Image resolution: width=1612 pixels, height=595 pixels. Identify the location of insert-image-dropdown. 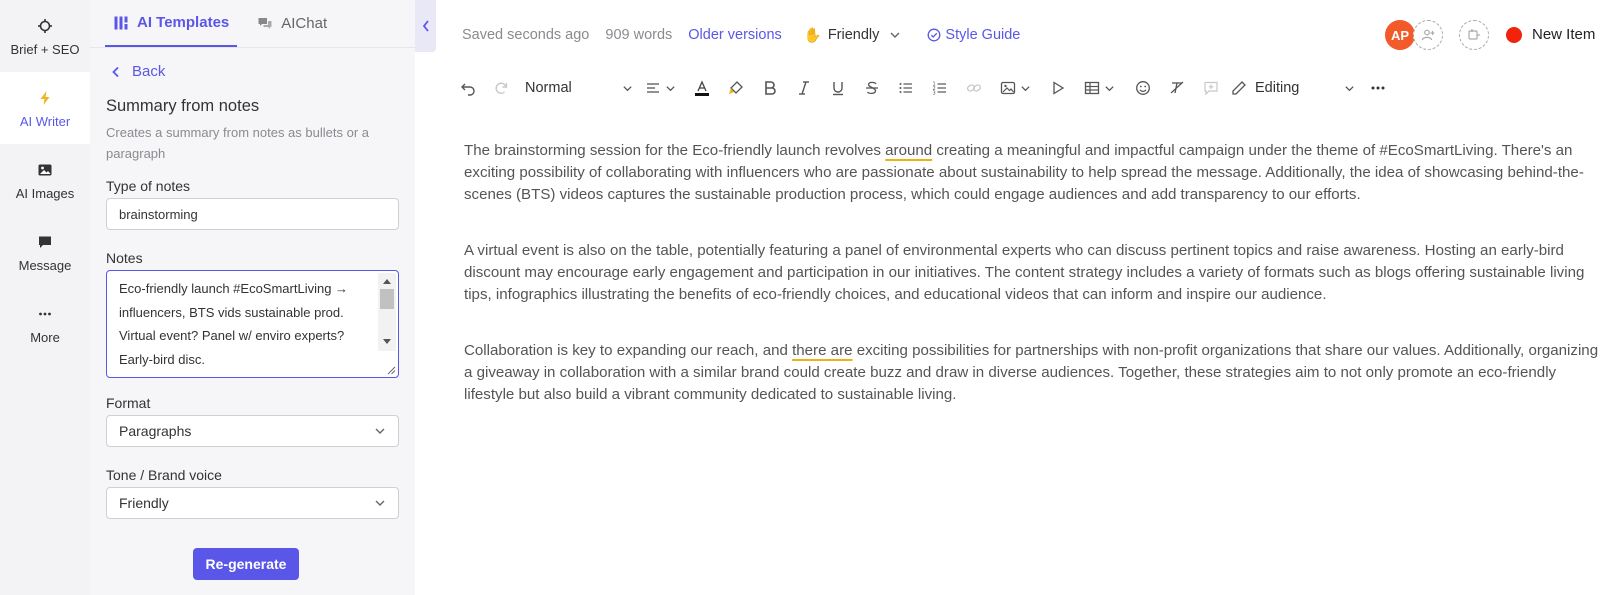
(1015, 88).